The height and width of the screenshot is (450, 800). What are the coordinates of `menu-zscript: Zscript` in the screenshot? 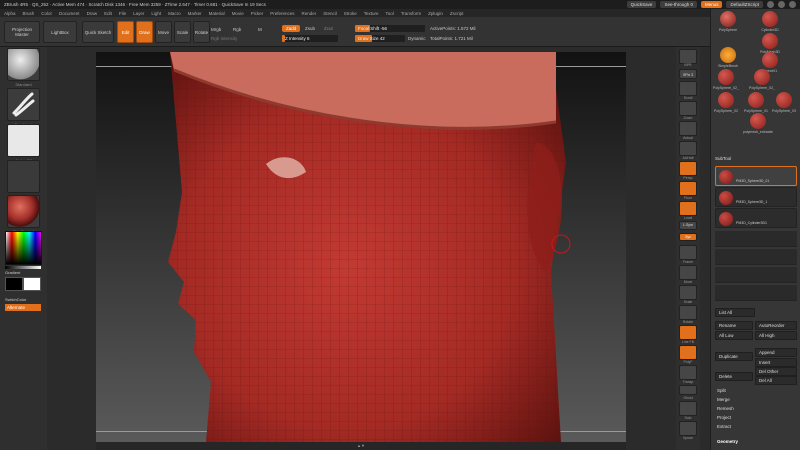 It's located at (457, 13).